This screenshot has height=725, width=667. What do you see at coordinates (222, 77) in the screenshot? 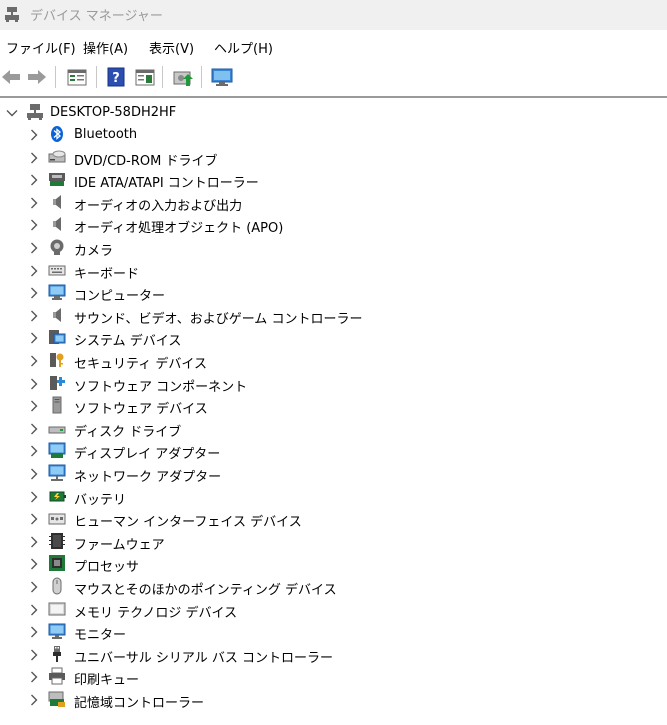
I see `scan-hardware-icon` at bounding box center [222, 77].